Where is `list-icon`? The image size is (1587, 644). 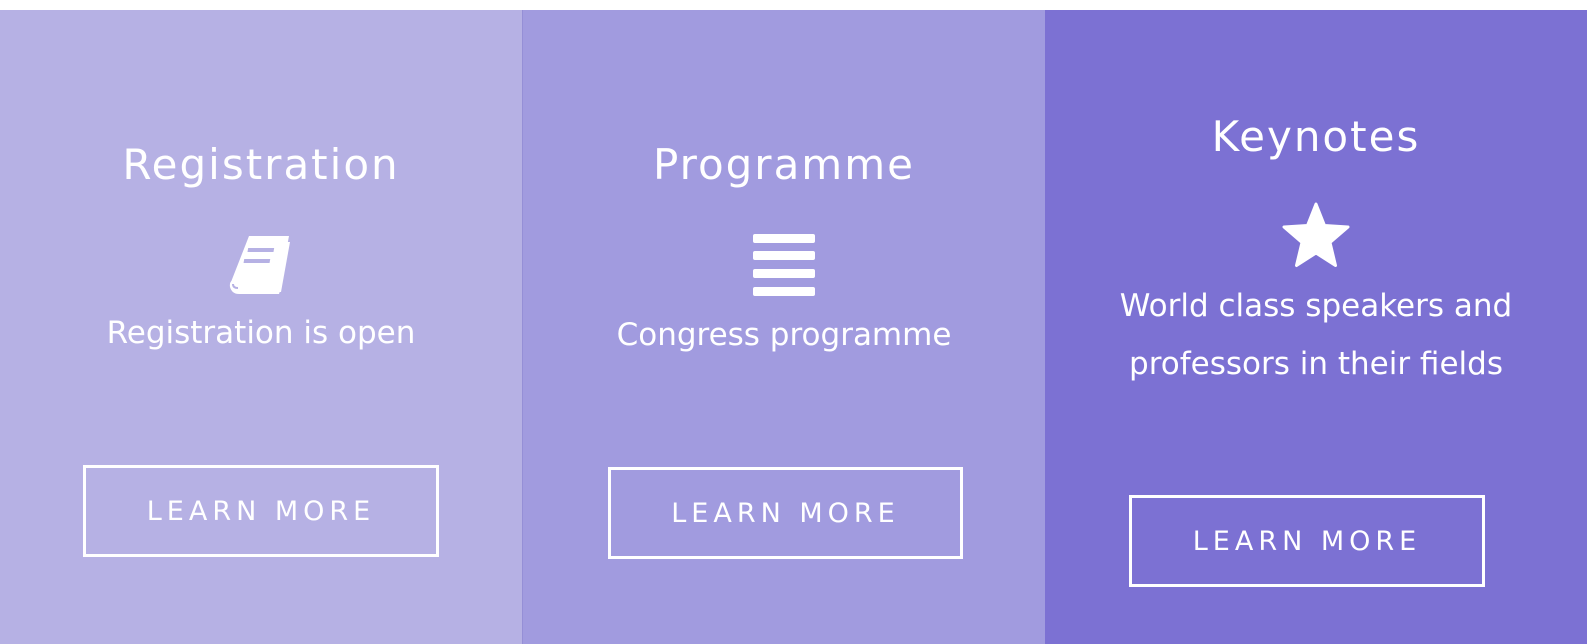
list-icon is located at coordinates (784, 265).